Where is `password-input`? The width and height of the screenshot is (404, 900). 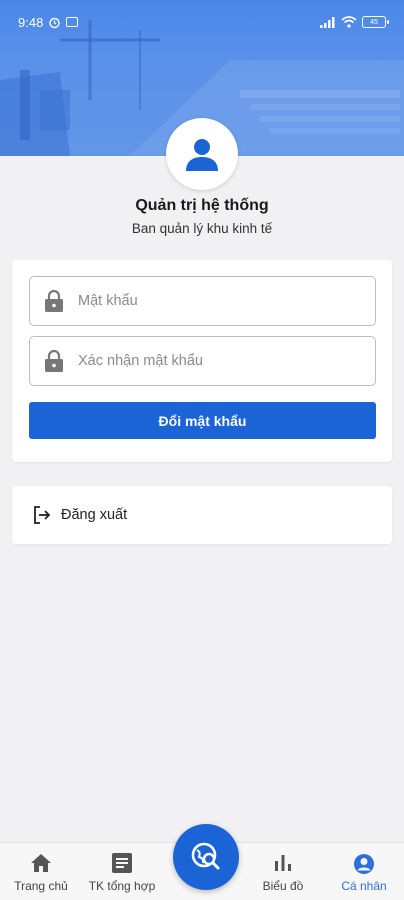 password-input is located at coordinates (218, 301).